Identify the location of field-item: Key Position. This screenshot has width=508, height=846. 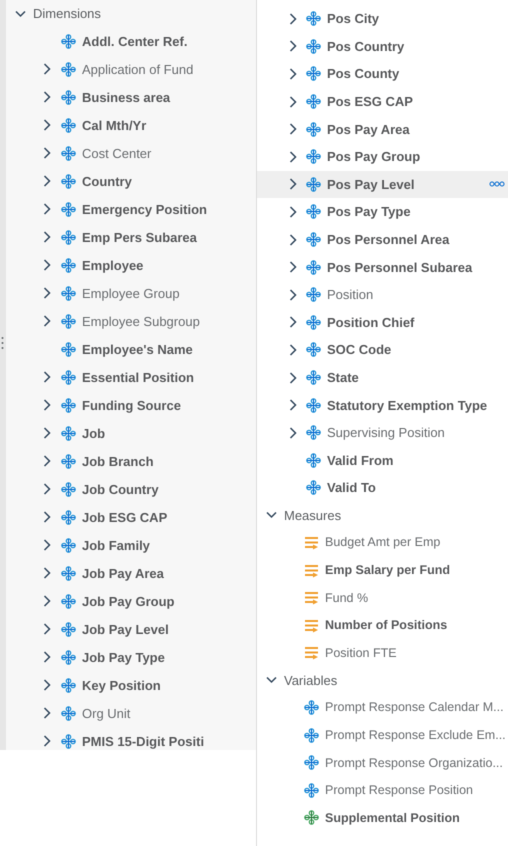
(131, 685).